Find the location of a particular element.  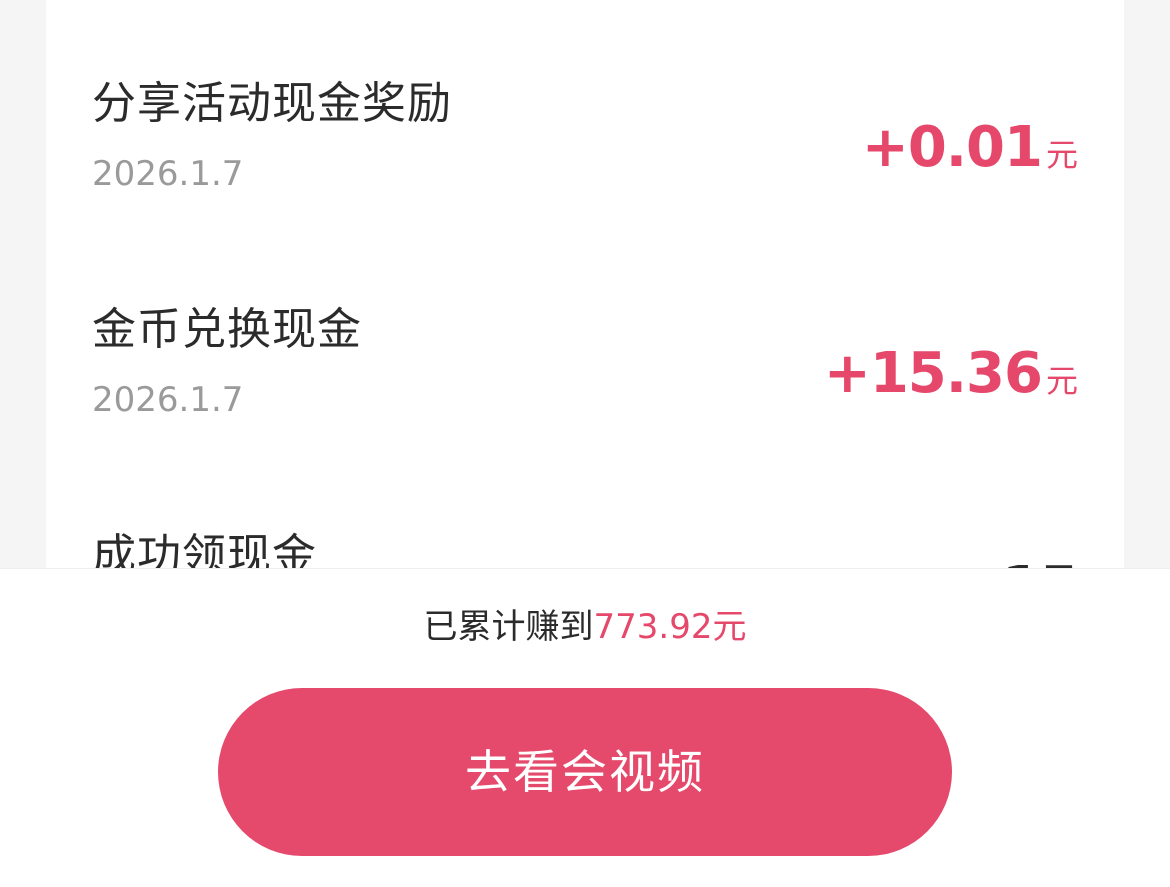

summary-label: 已累计赚到 is located at coordinates (508, 627).